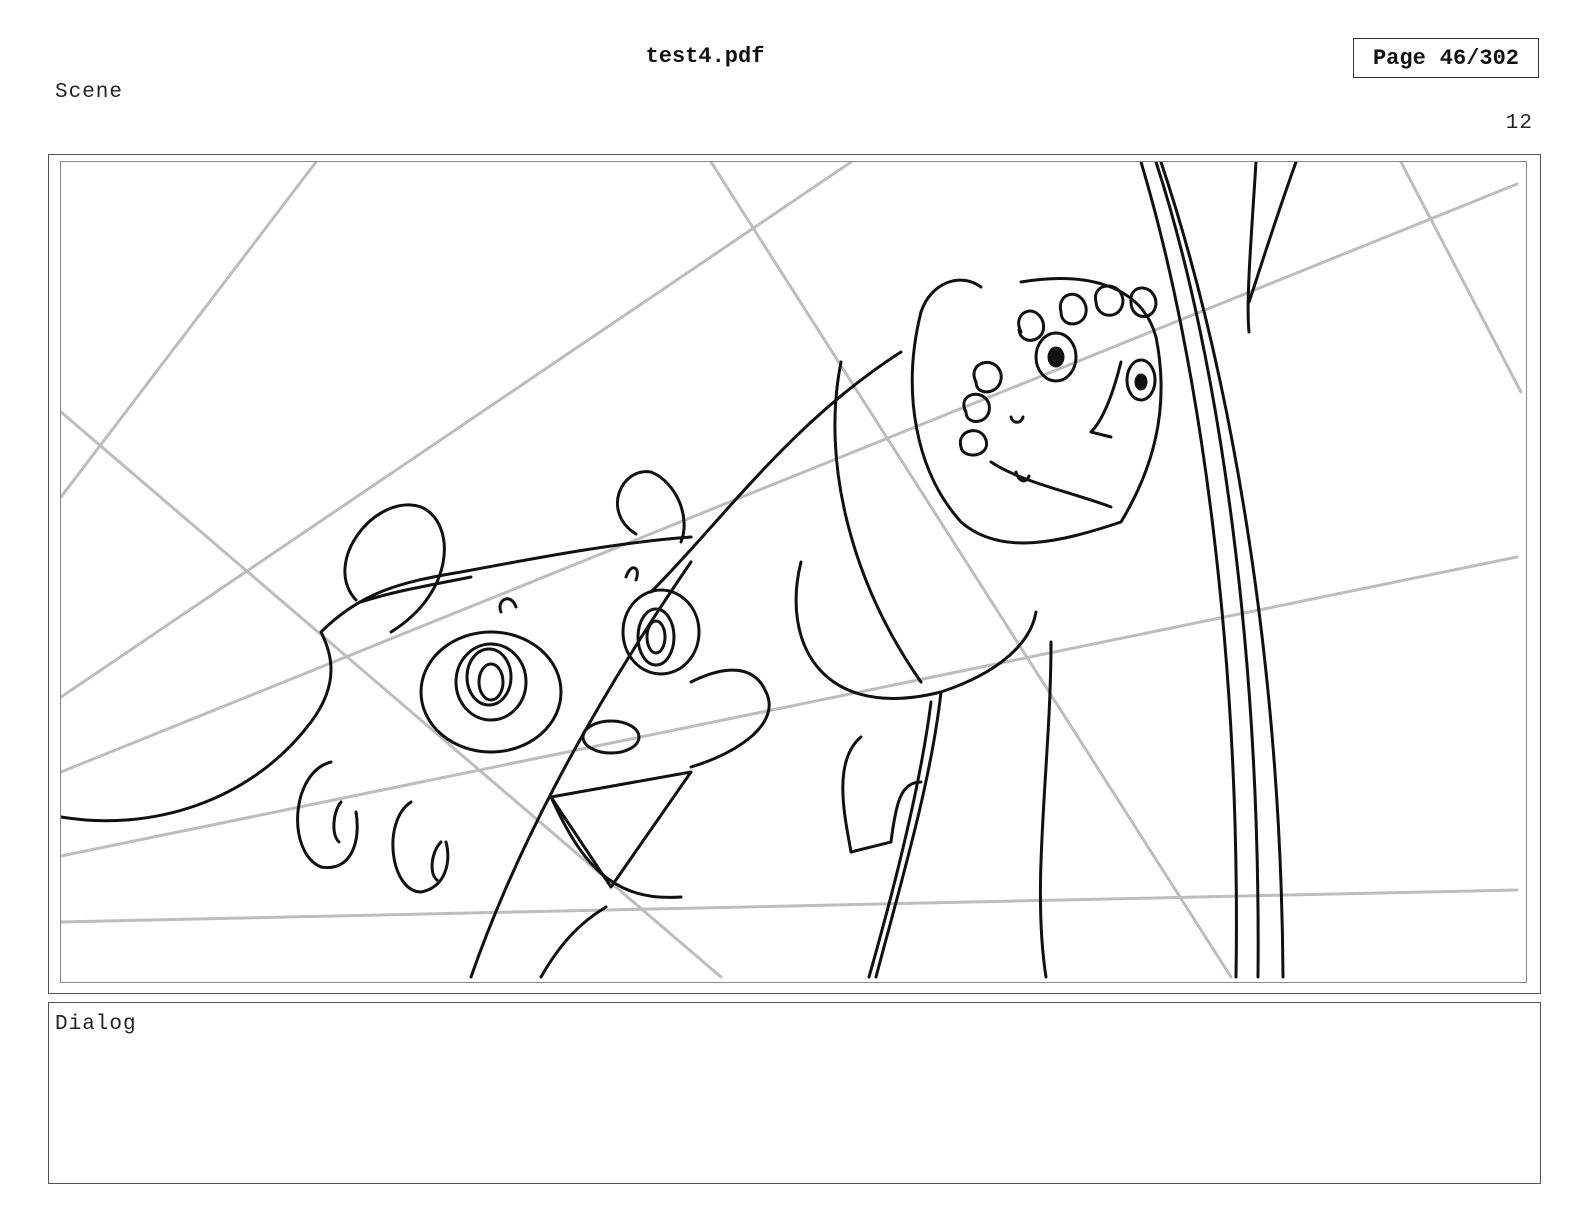 The width and height of the screenshot is (1584, 1224). I want to click on document-title: test4.pdf, so click(705, 56).